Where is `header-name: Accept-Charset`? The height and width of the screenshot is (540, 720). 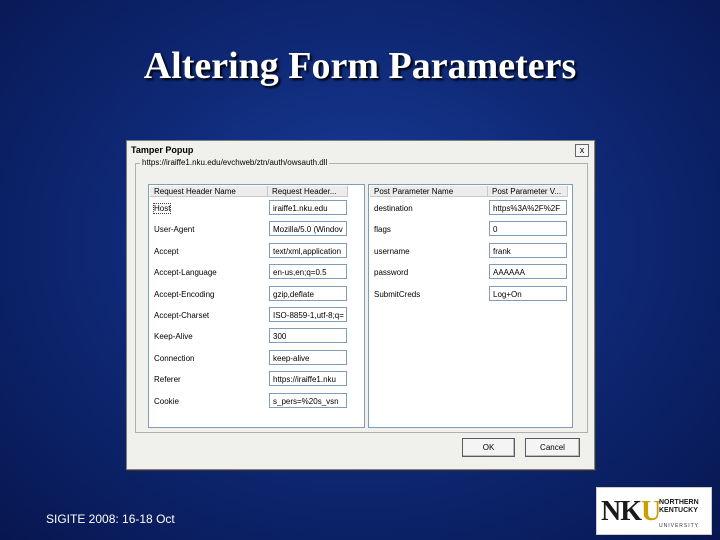 header-name: Accept-Charset is located at coordinates (182, 315).